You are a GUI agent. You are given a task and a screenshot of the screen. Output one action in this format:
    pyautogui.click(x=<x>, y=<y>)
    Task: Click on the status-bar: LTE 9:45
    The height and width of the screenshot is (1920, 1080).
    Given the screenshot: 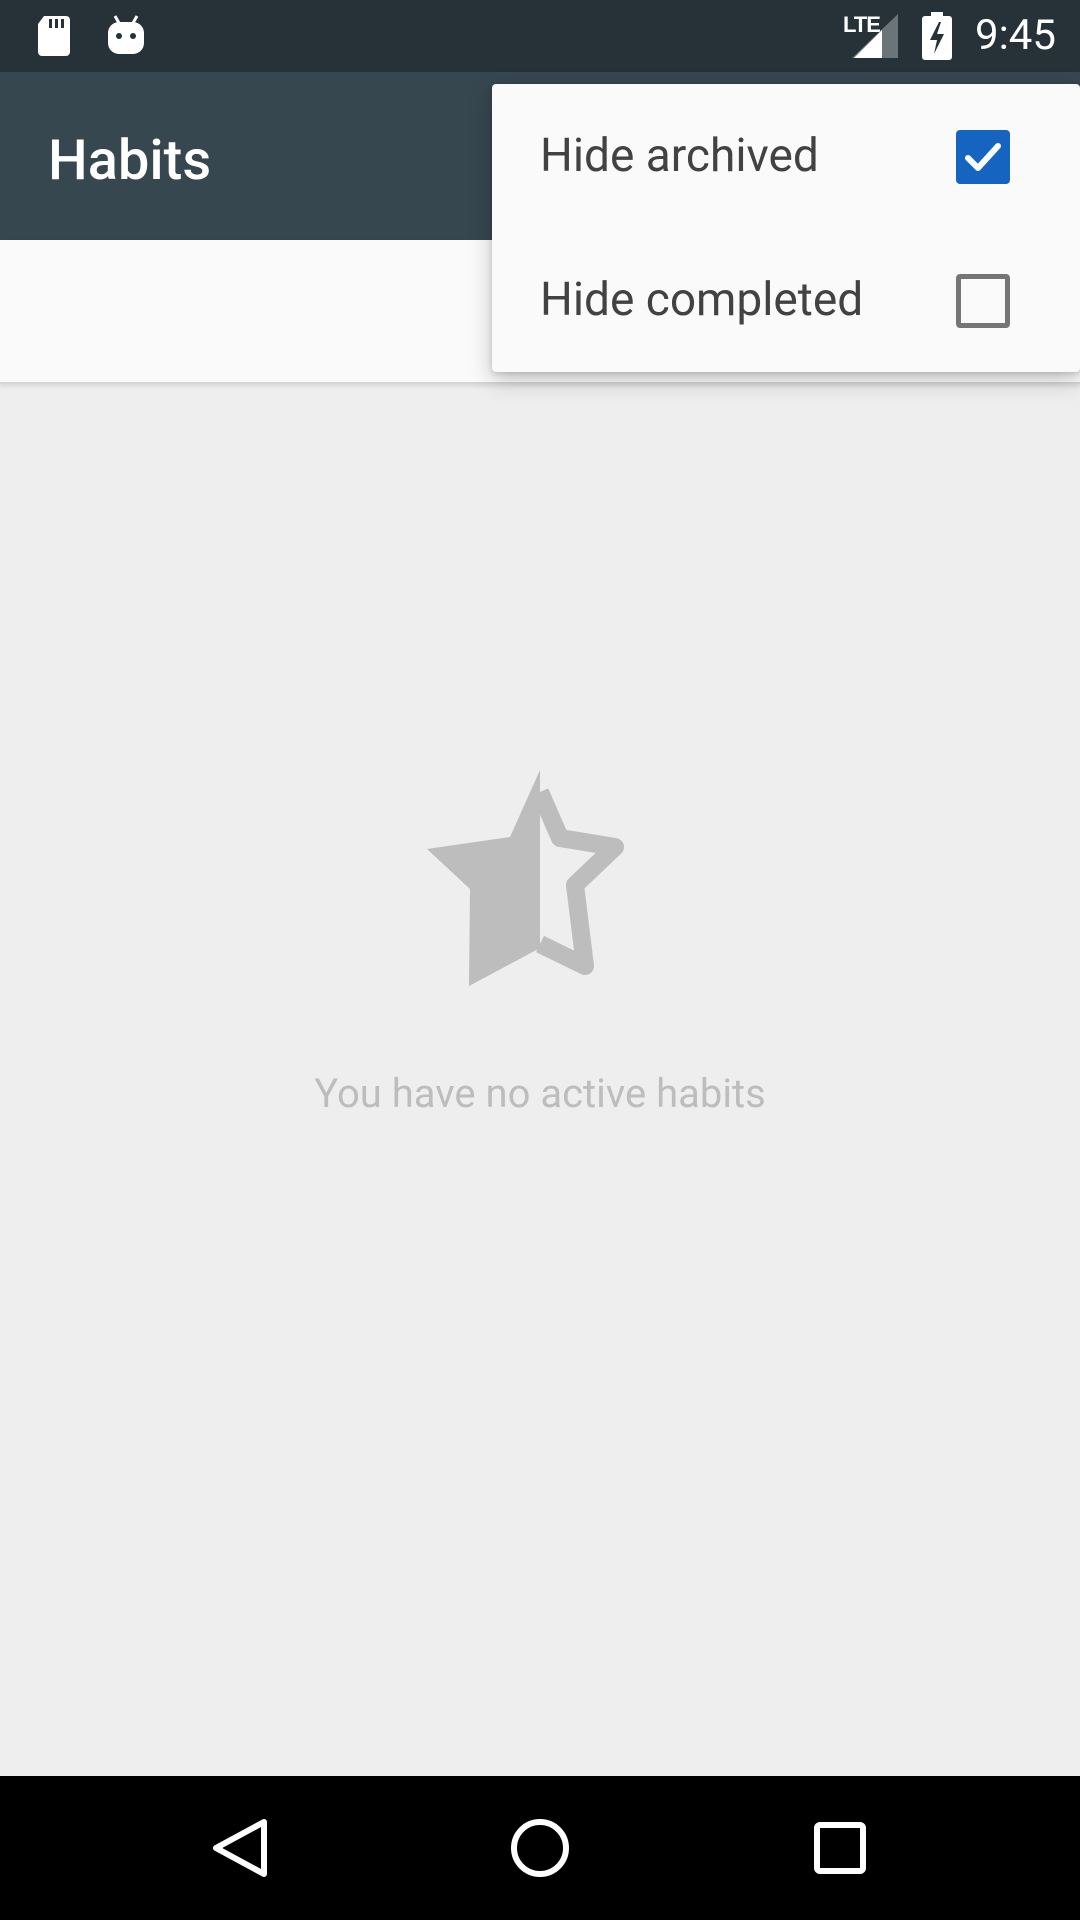 What is the action you would take?
    pyautogui.click(x=540, y=36)
    